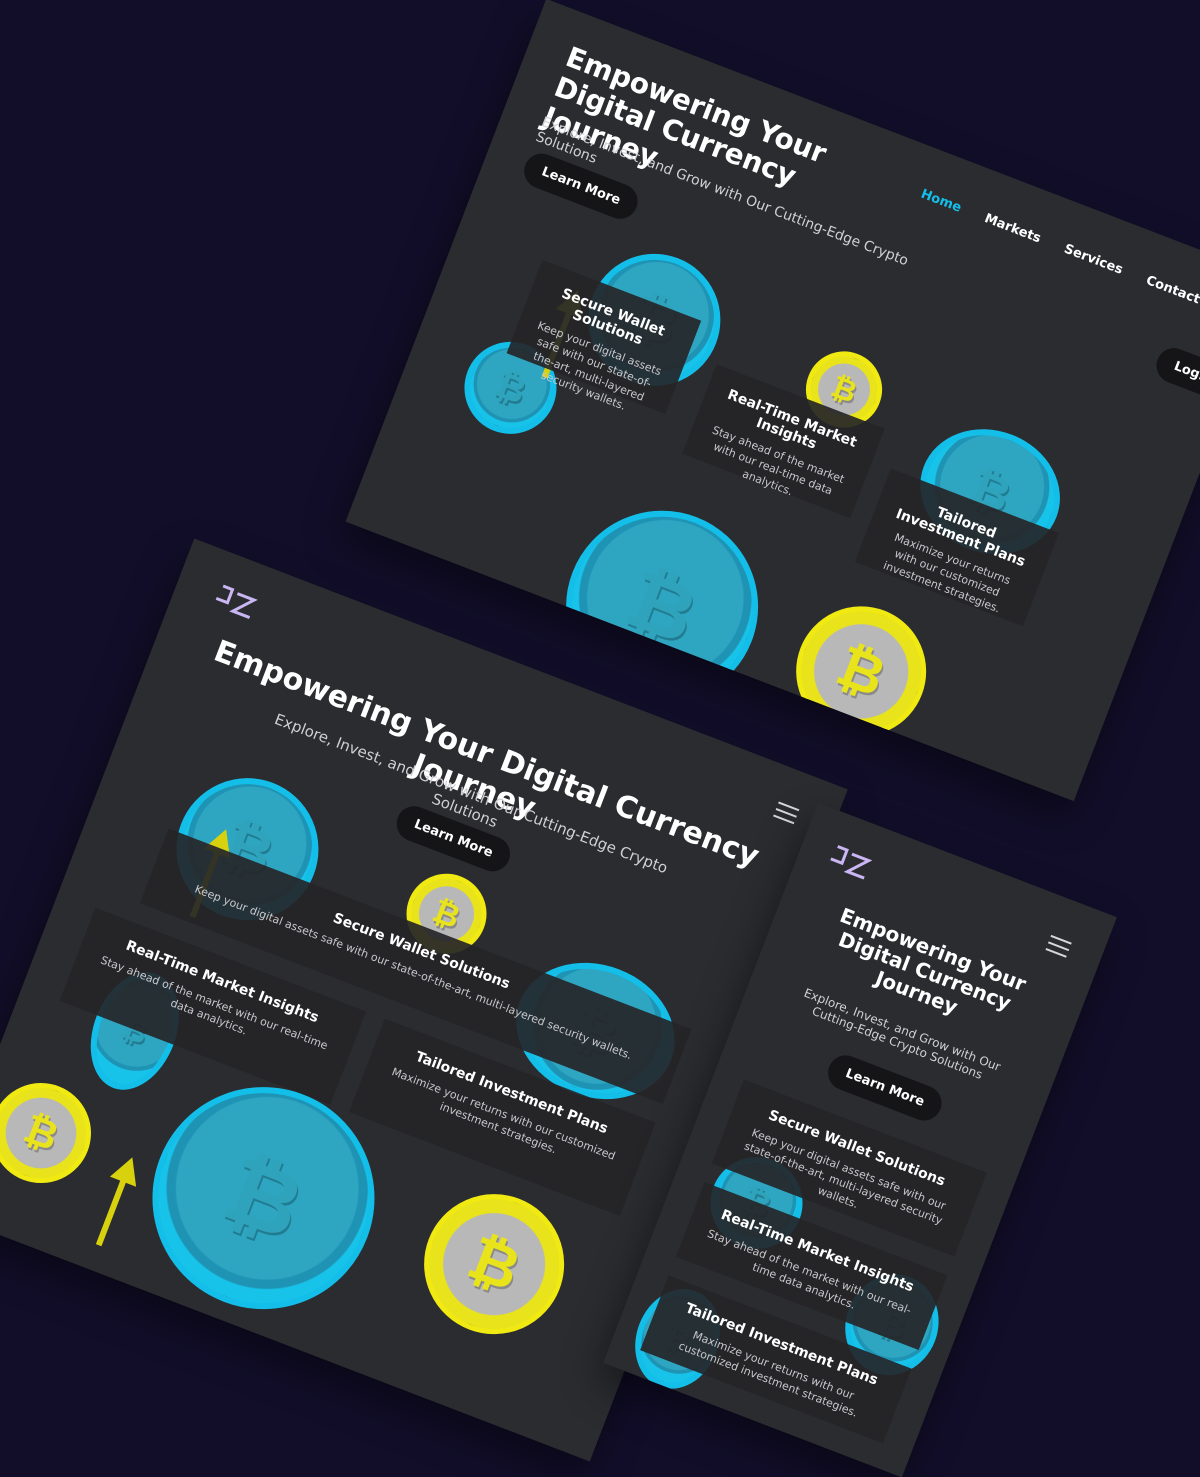 Image resolution: width=1200 pixels, height=1477 pixels. What do you see at coordinates (925, 971) in the screenshot?
I see `hero-title: Empowering Your Digital Currency Journey` at bounding box center [925, 971].